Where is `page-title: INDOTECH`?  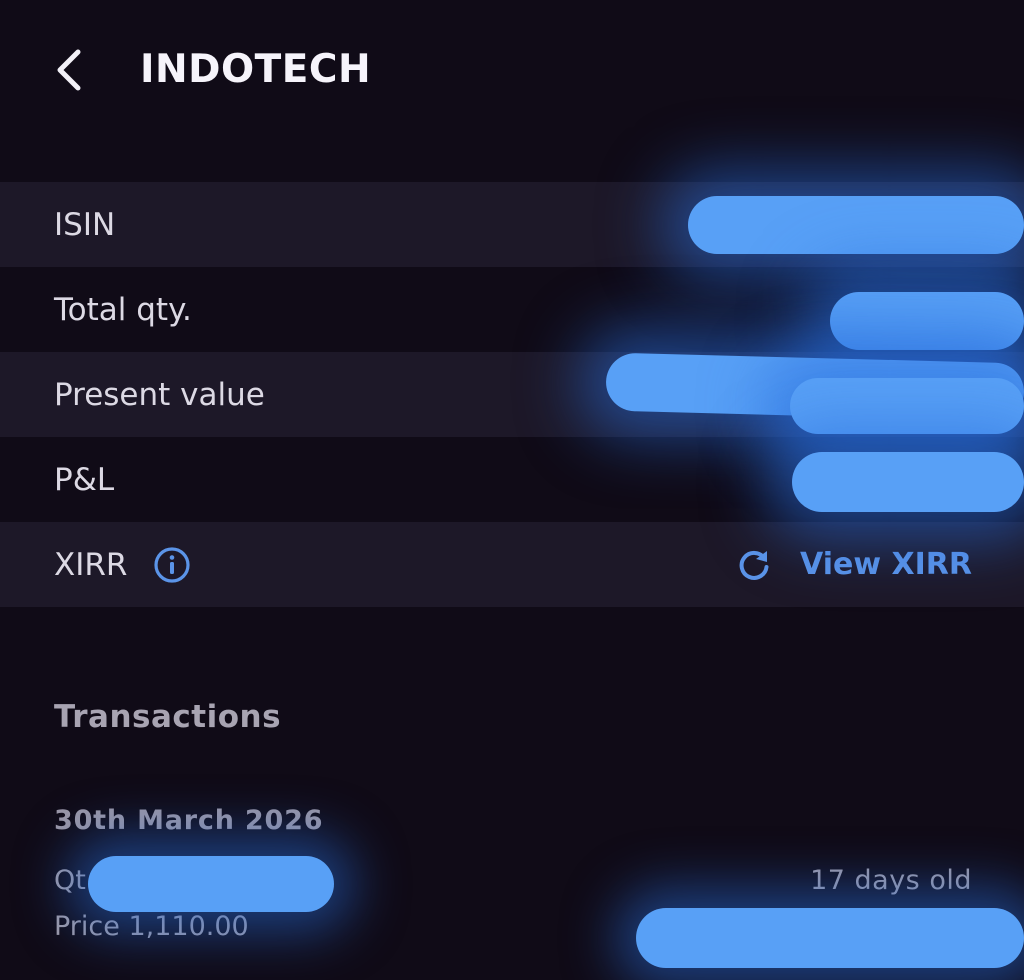 page-title: INDOTECH is located at coordinates (256, 69).